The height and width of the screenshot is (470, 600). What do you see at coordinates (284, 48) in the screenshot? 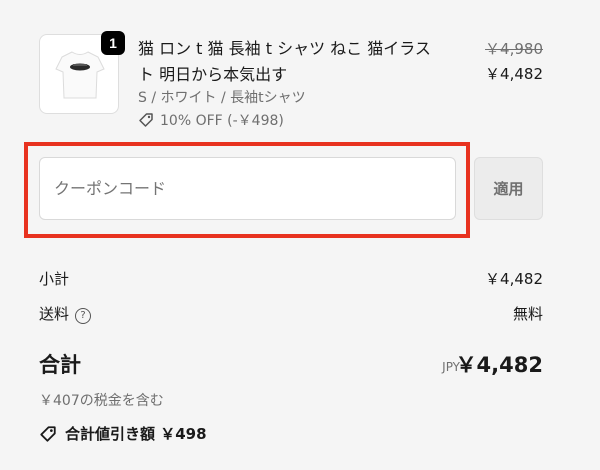
I see `product-title-line1: 猫 ロン t 猫 長袖 t シャツ ねこ 猫イラス` at bounding box center [284, 48].